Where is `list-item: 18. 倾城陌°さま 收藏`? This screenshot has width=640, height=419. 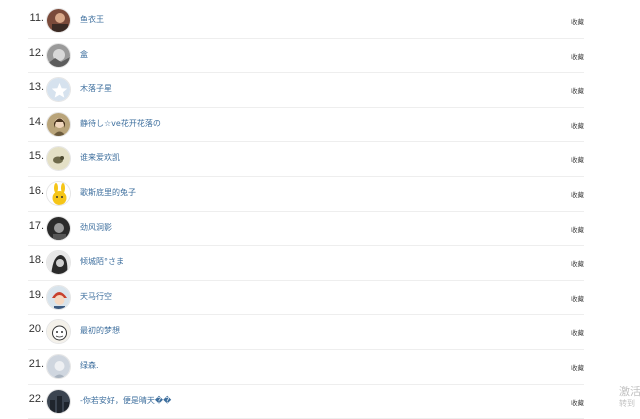 list-item: 18. 倾城陌°さま 收藏 is located at coordinates (306, 263).